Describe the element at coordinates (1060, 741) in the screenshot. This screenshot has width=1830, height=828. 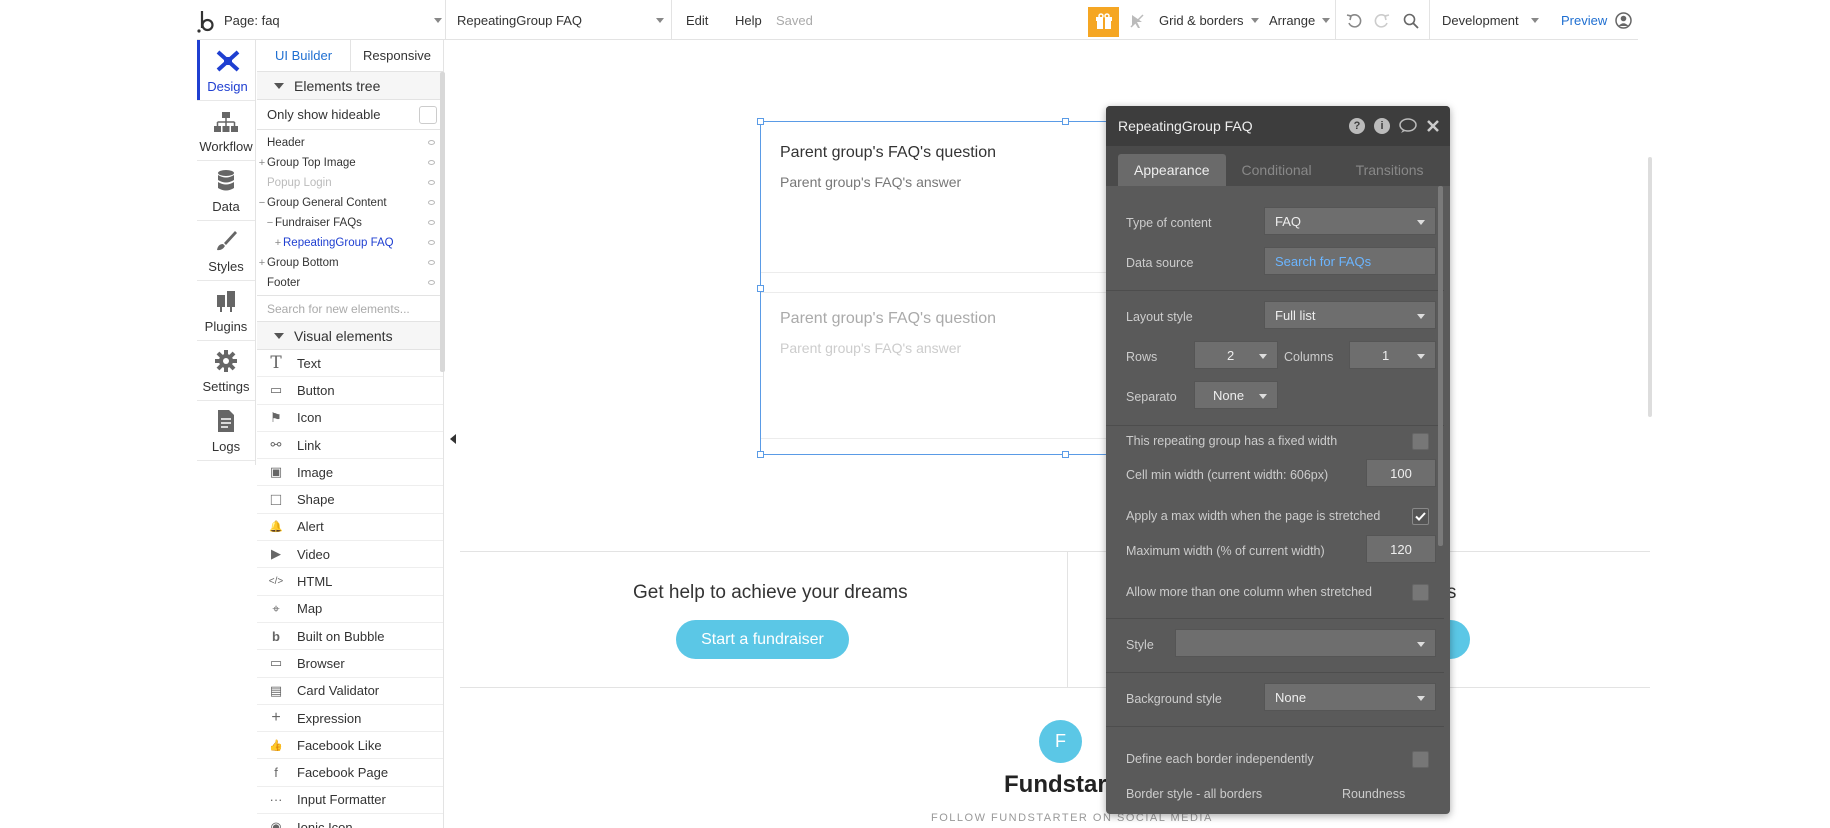
I see `footer-logo: F` at that location.